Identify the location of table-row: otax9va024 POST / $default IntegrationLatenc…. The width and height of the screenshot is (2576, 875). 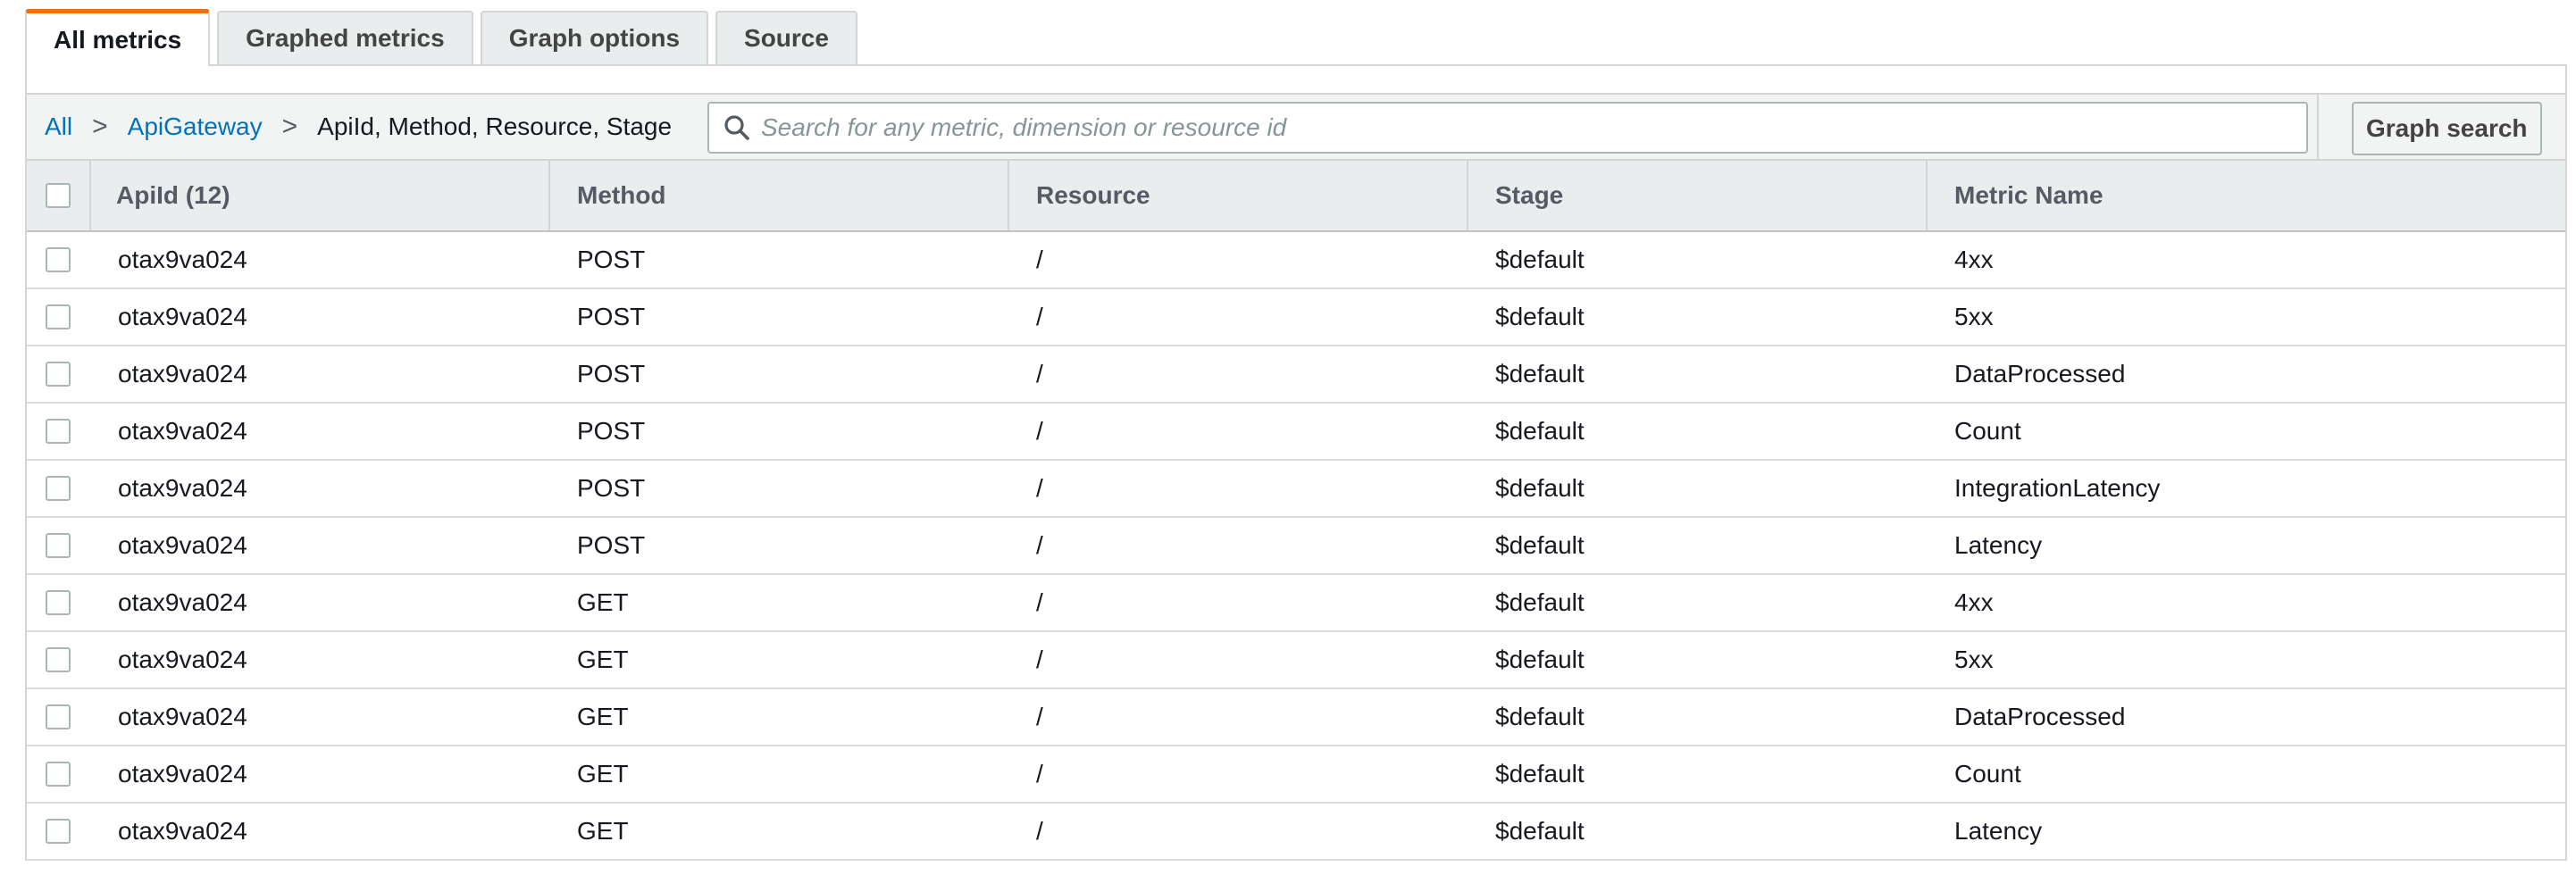
(1296, 490).